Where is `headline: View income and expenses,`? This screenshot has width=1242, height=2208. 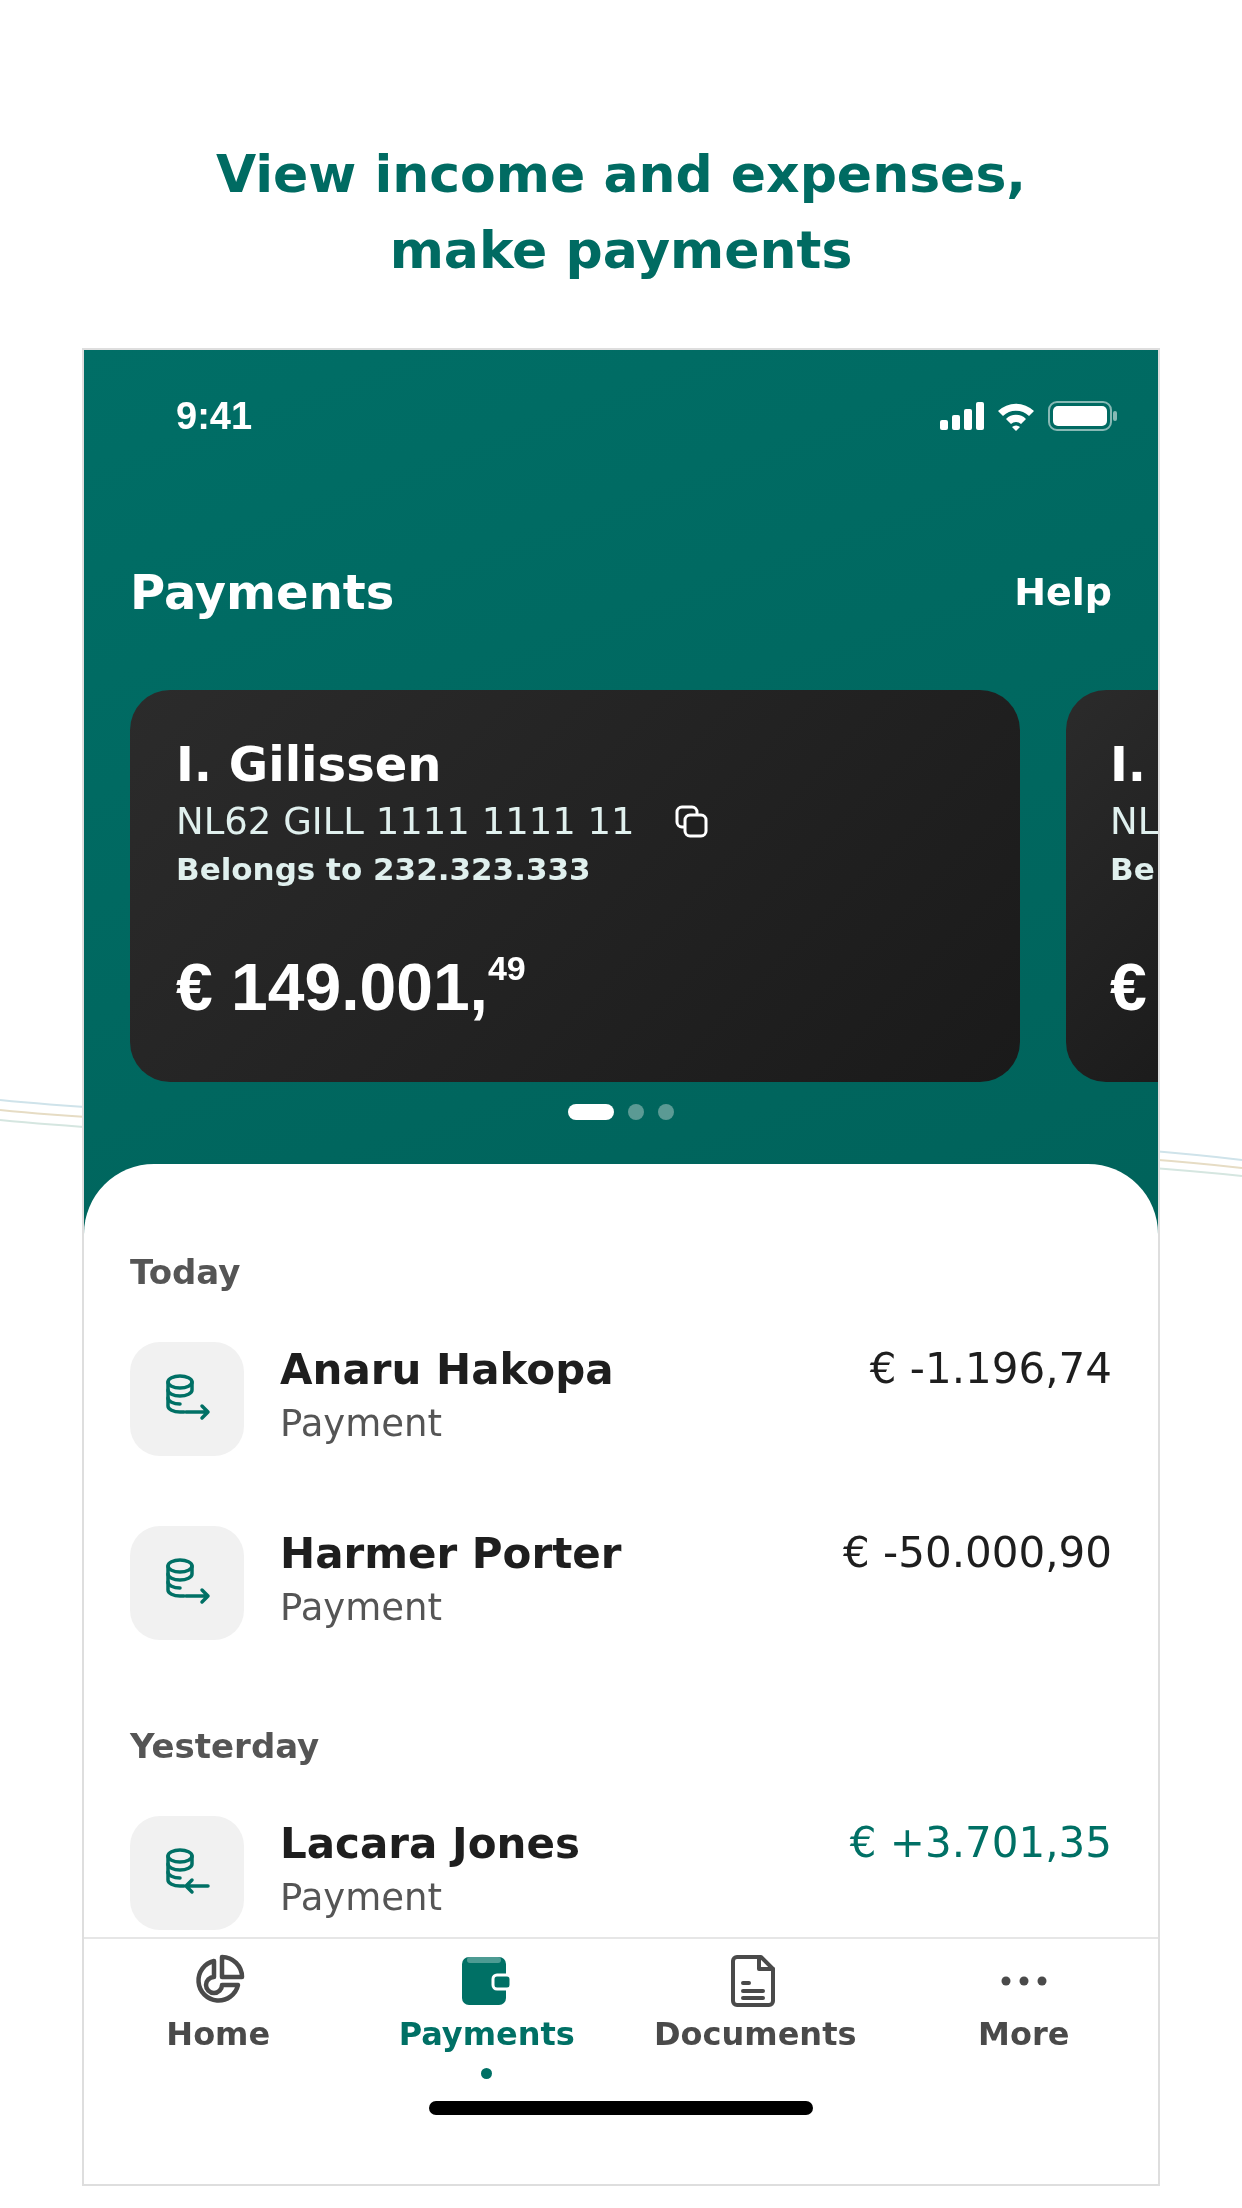 headline: View income and expenses, is located at coordinates (621, 174).